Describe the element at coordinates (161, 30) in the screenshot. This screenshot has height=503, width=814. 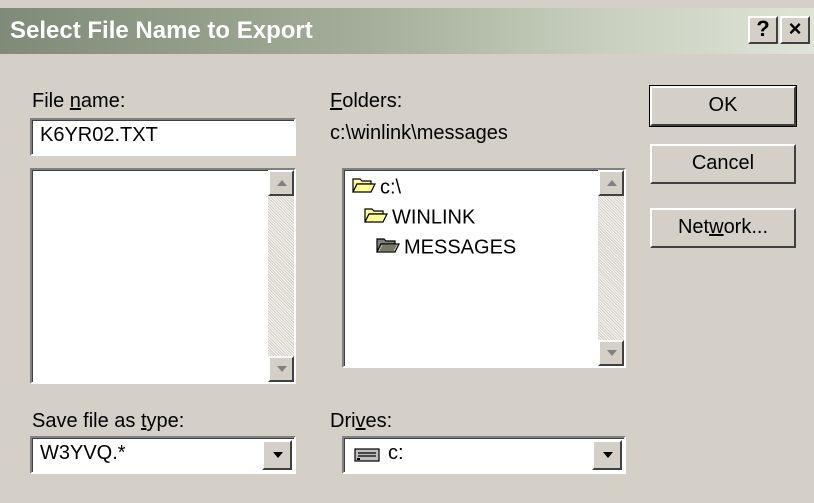
I see `dialog-title: Select File Name to Export` at that location.